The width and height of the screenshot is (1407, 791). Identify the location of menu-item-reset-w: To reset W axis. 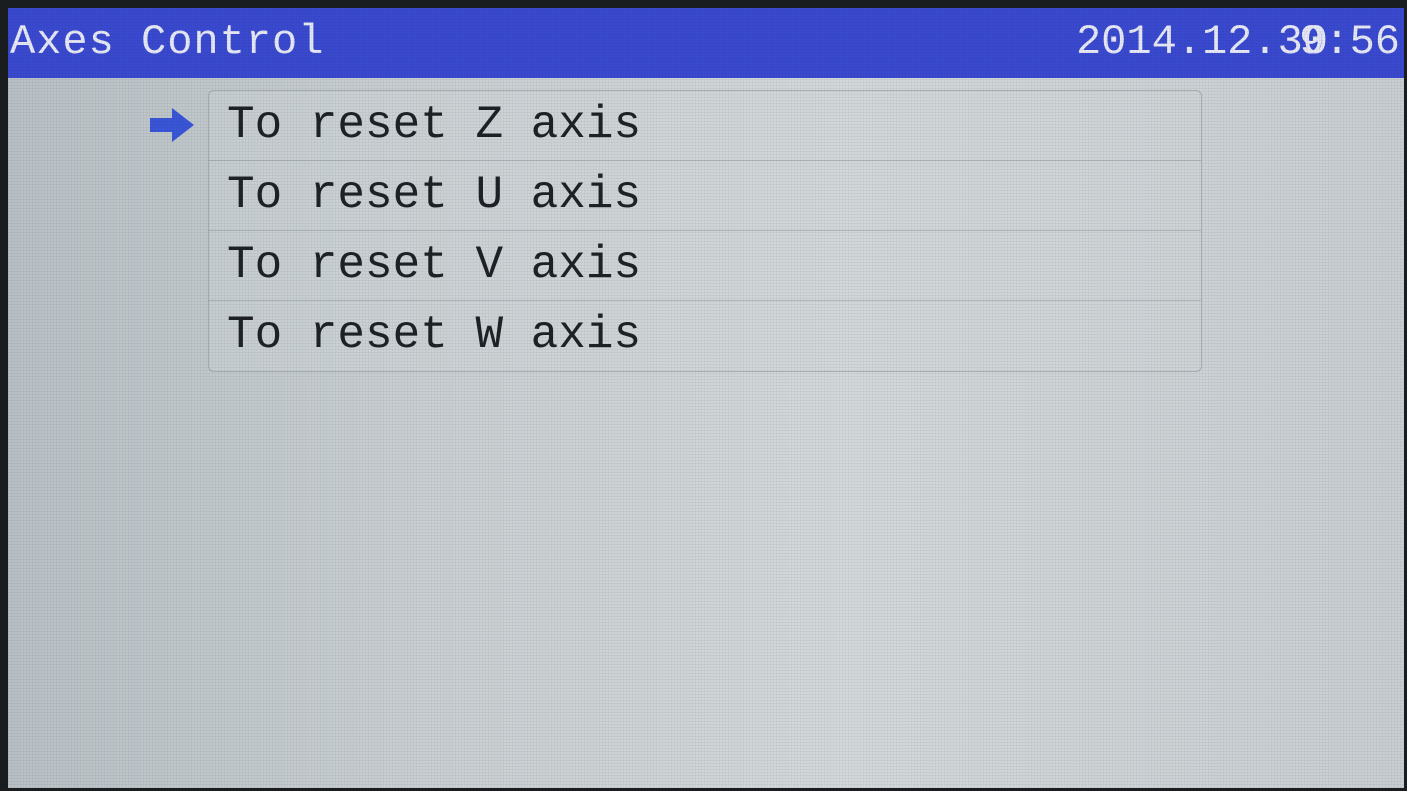
(705, 335).